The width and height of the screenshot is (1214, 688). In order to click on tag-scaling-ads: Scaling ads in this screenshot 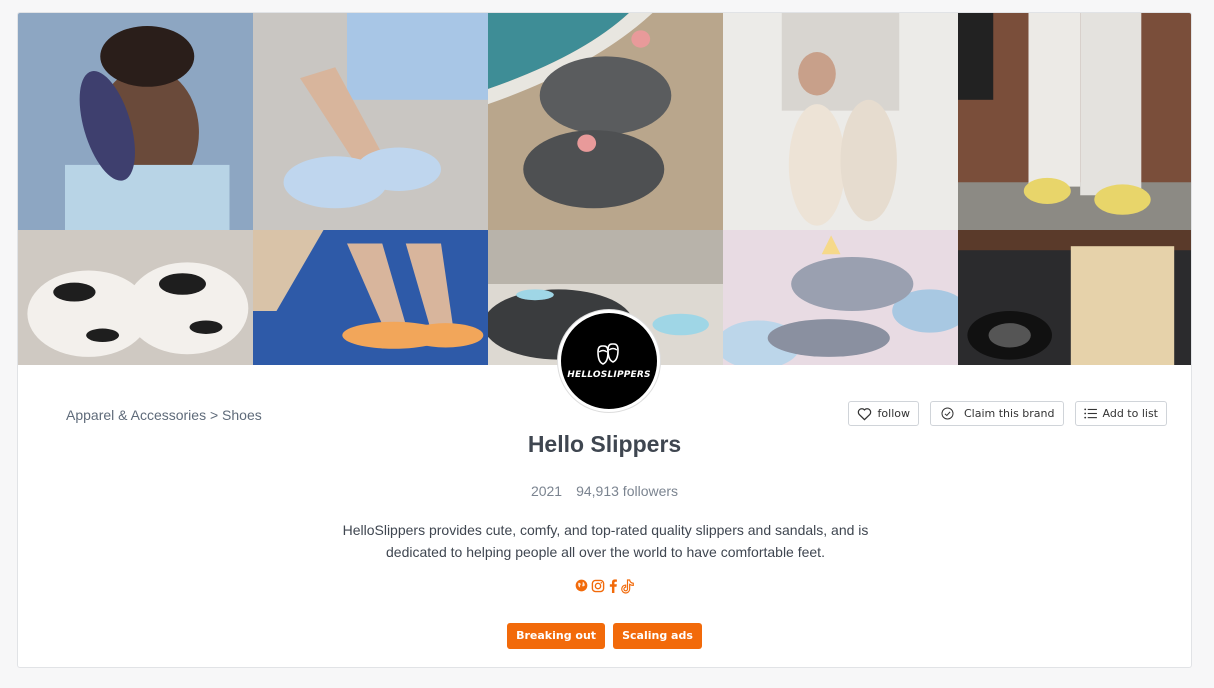, I will do `click(657, 636)`.